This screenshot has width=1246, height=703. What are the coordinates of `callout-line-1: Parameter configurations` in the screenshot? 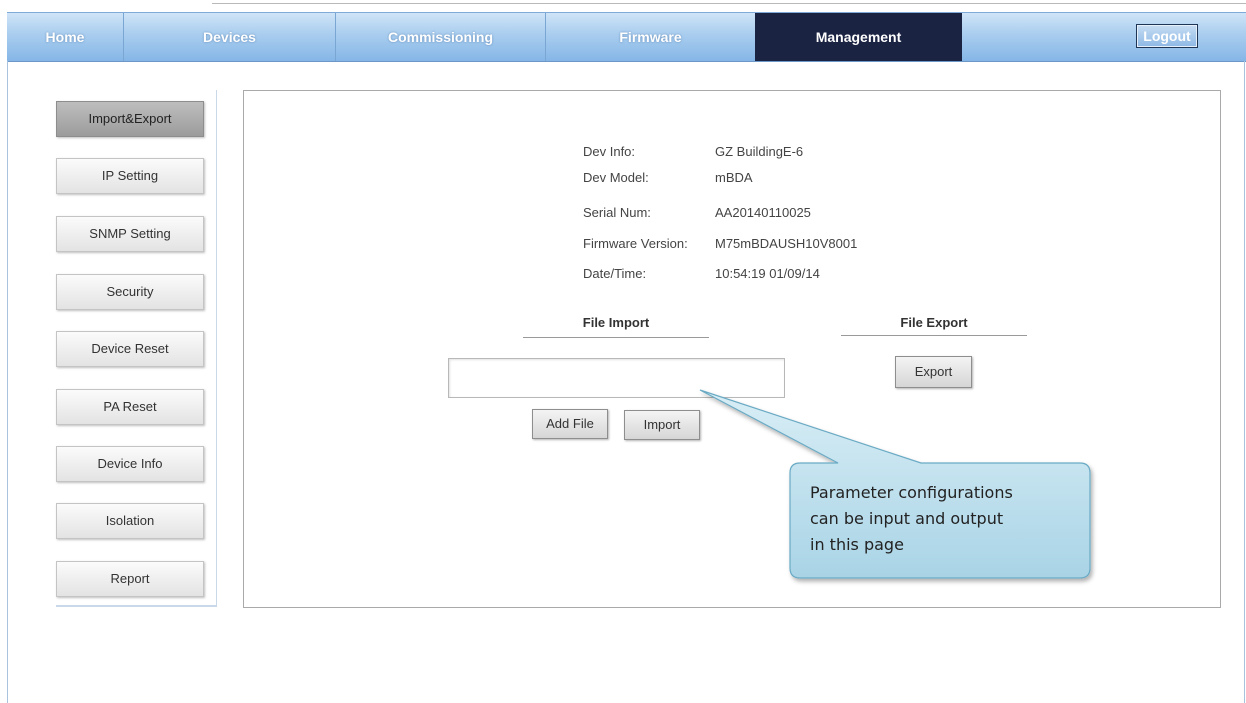 It's located at (911, 492).